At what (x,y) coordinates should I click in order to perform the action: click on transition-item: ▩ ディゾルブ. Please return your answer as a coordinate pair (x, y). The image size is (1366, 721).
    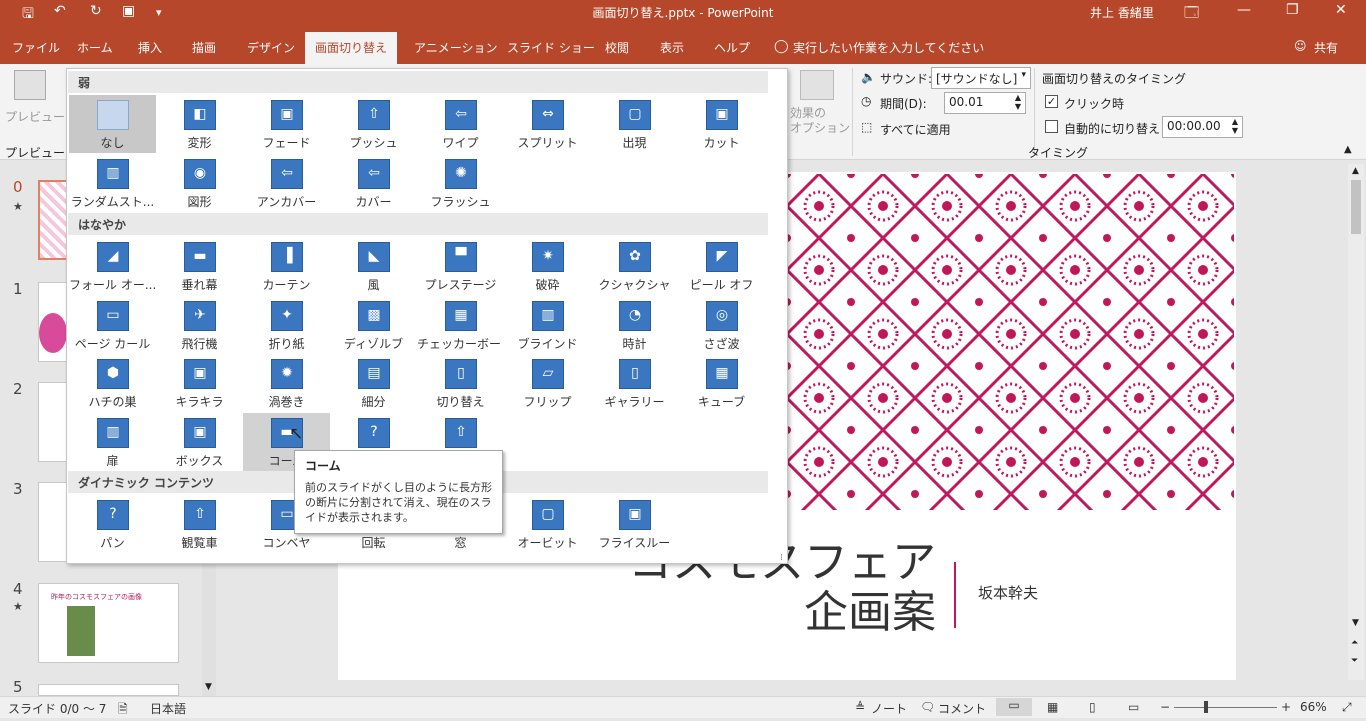
    Looking at the image, I should click on (373, 325).